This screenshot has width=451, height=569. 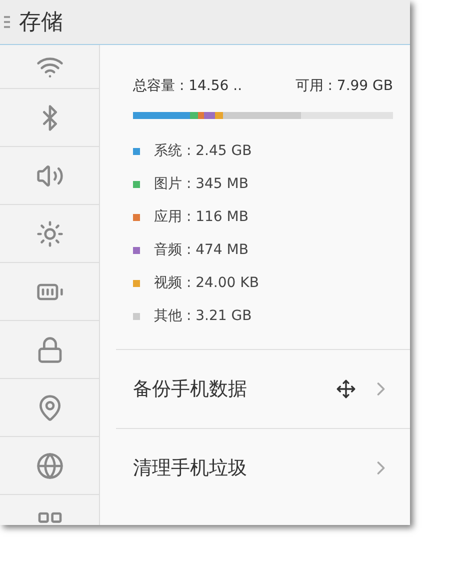 I want to click on menu-item: 清理手机垃圾, so click(x=263, y=467).